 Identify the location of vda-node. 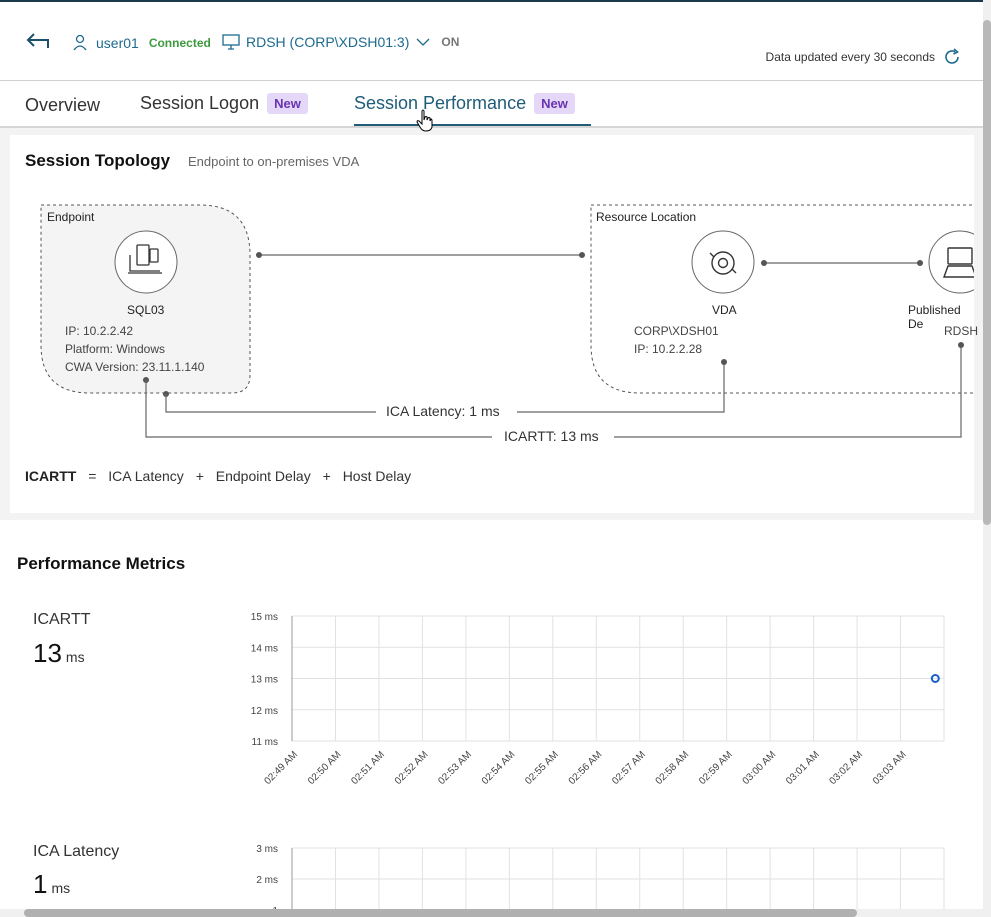
(723, 262).